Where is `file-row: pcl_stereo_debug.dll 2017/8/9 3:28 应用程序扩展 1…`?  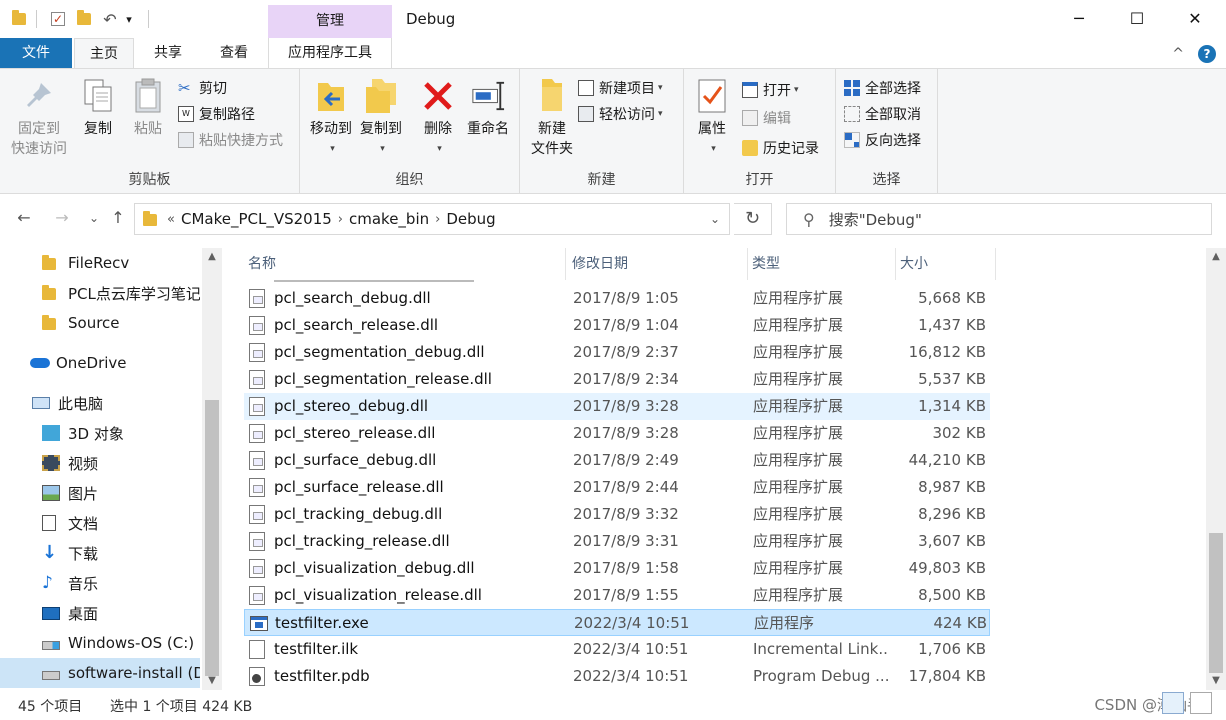 file-row: pcl_stereo_debug.dll 2017/8/9 3:28 应用程序扩展 1… is located at coordinates (617, 406).